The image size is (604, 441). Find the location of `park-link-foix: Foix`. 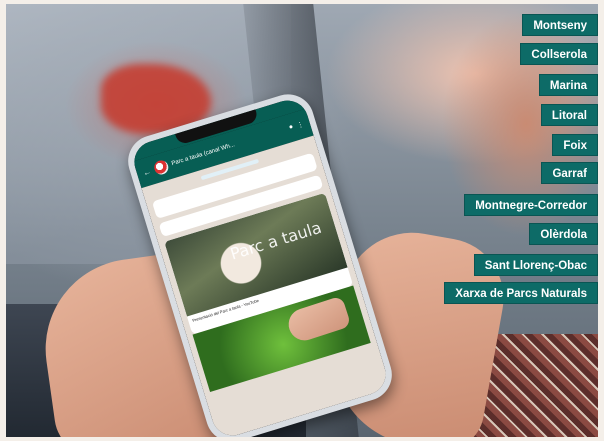

park-link-foix: Foix is located at coordinates (575, 145).